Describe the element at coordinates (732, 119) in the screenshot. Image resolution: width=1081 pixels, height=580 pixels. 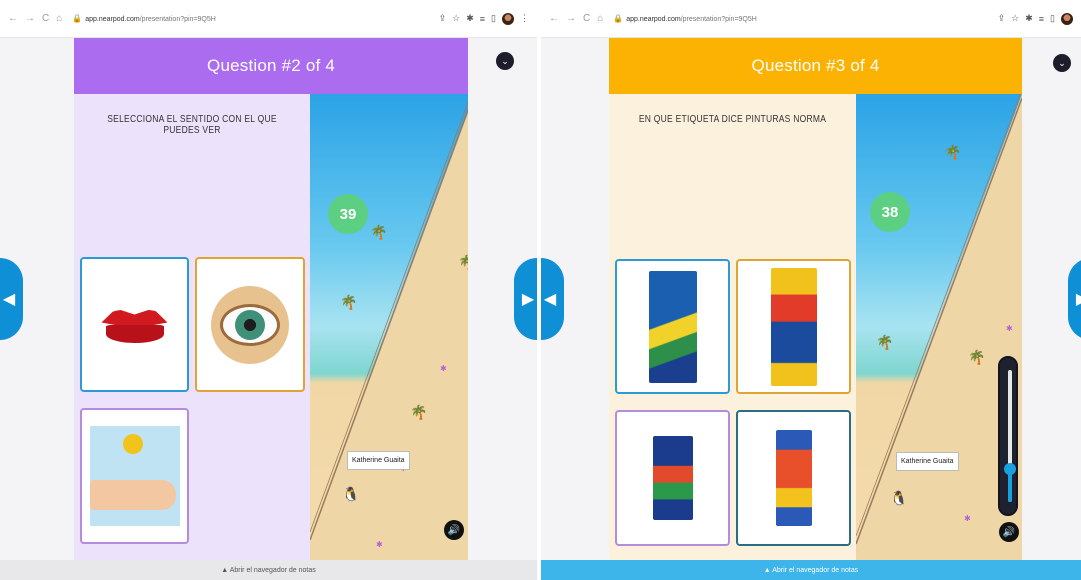
I see `question-text: EN QUE ETIQUETA DICE PINTURAS NORMA` at that location.